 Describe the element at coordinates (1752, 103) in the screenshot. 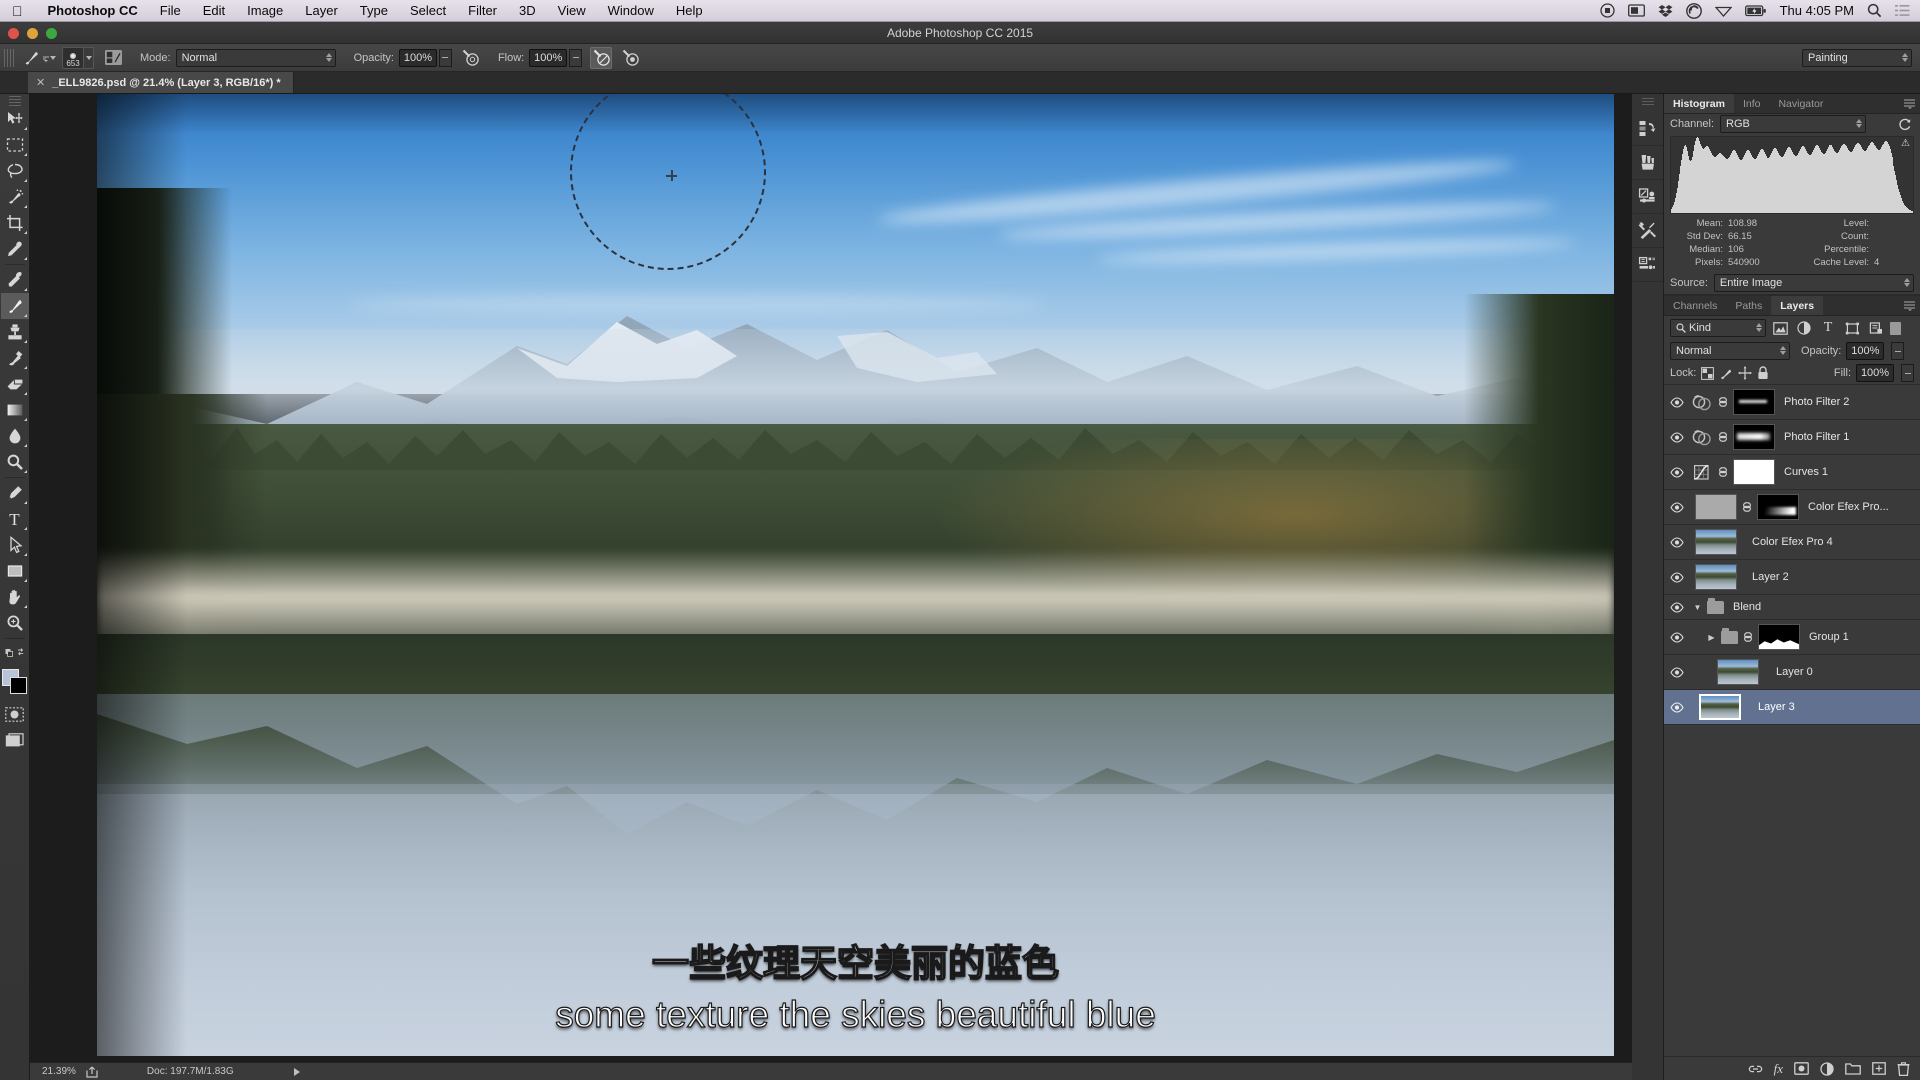

I see `tab-info: Info` at that location.